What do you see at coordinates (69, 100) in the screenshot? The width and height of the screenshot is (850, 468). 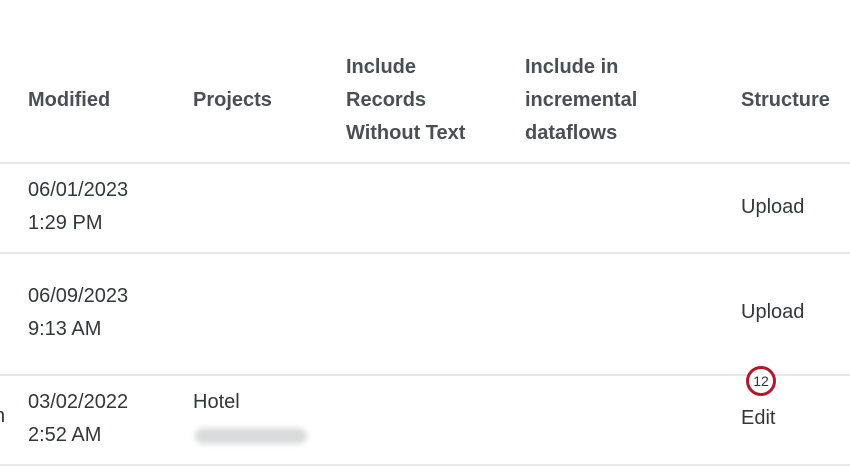 I see `column-header-modified: Modified` at bounding box center [69, 100].